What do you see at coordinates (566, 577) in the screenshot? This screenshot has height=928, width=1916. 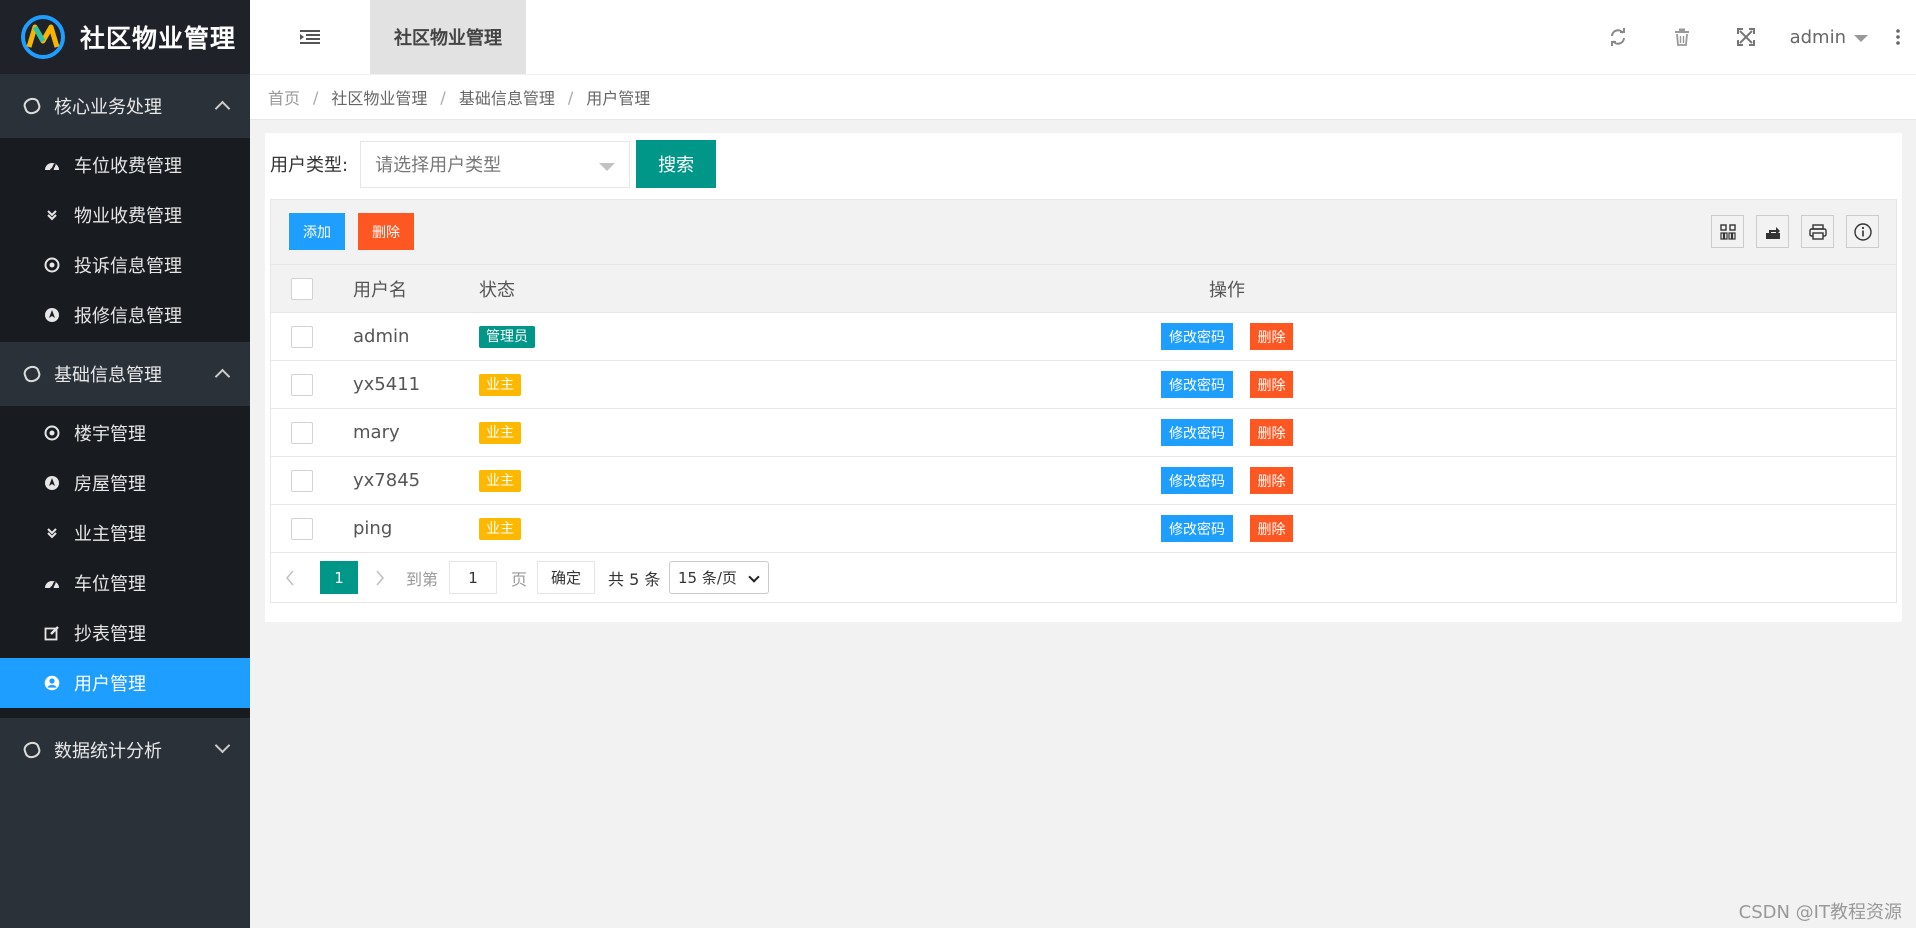 I see `page-jump-confirm-button: 确定` at bounding box center [566, 577].